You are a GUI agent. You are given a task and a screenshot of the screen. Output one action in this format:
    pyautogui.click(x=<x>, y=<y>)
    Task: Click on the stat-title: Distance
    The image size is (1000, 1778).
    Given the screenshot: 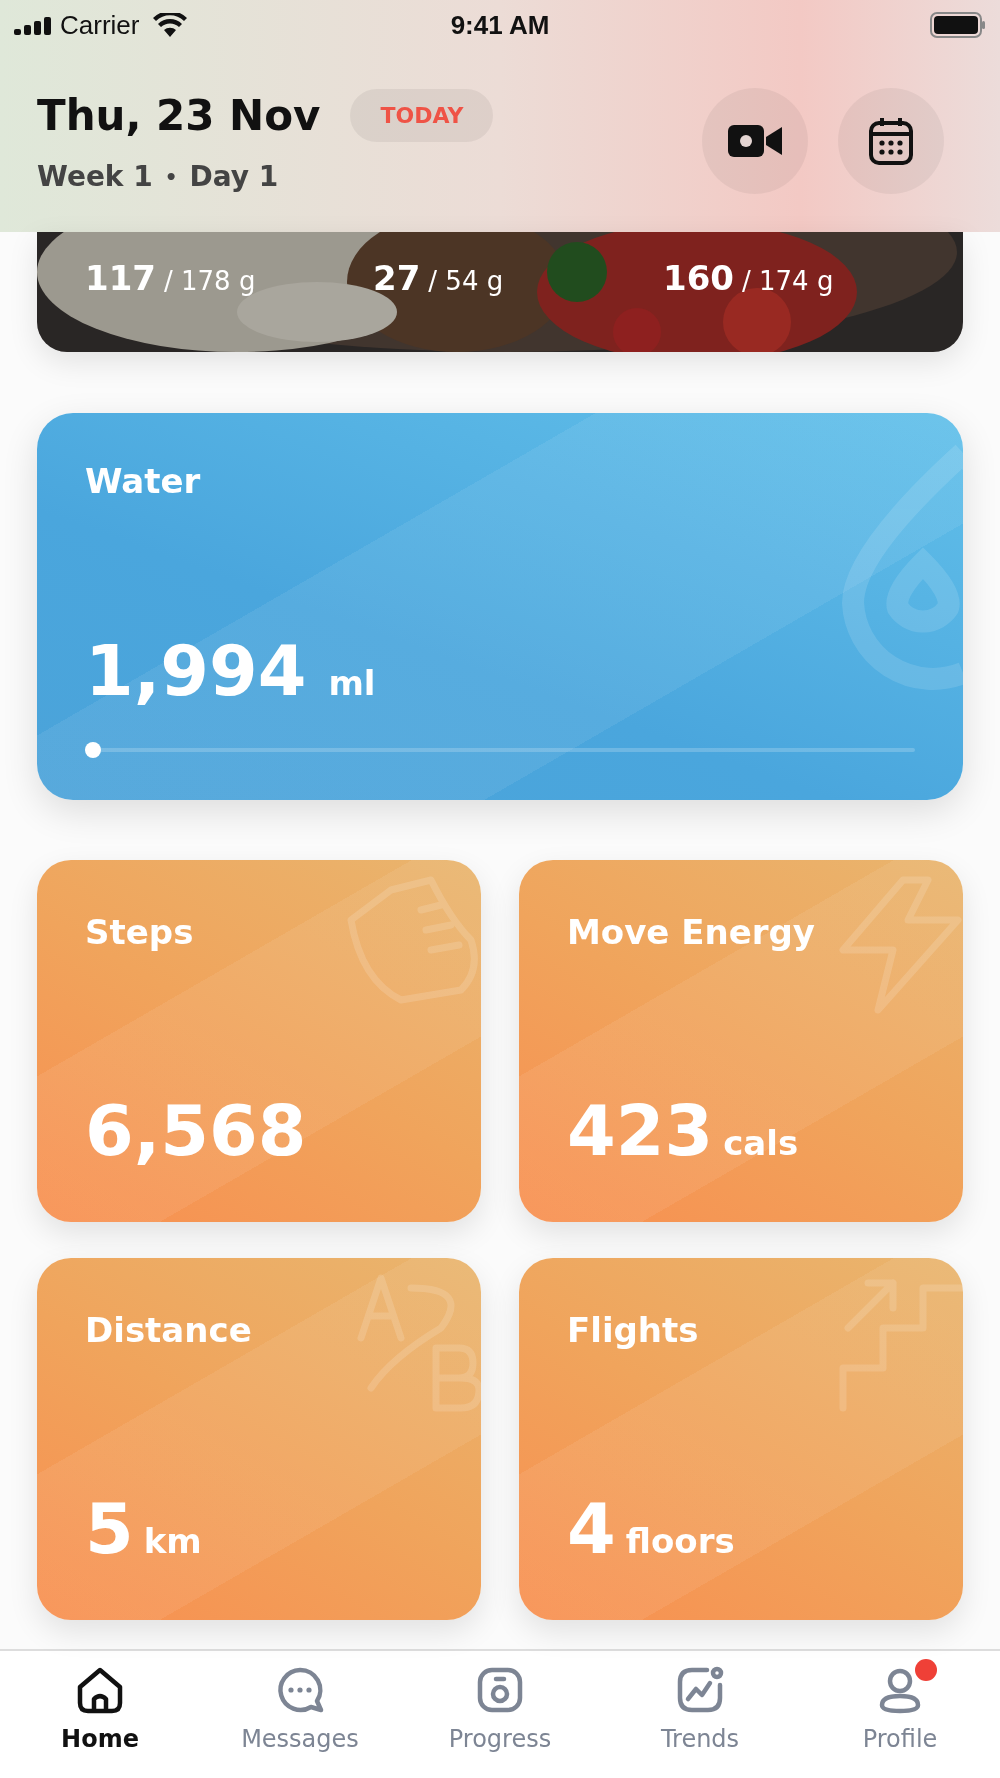 What is the action you would take?
    pyautogui.click(x=169, y=1330)
    